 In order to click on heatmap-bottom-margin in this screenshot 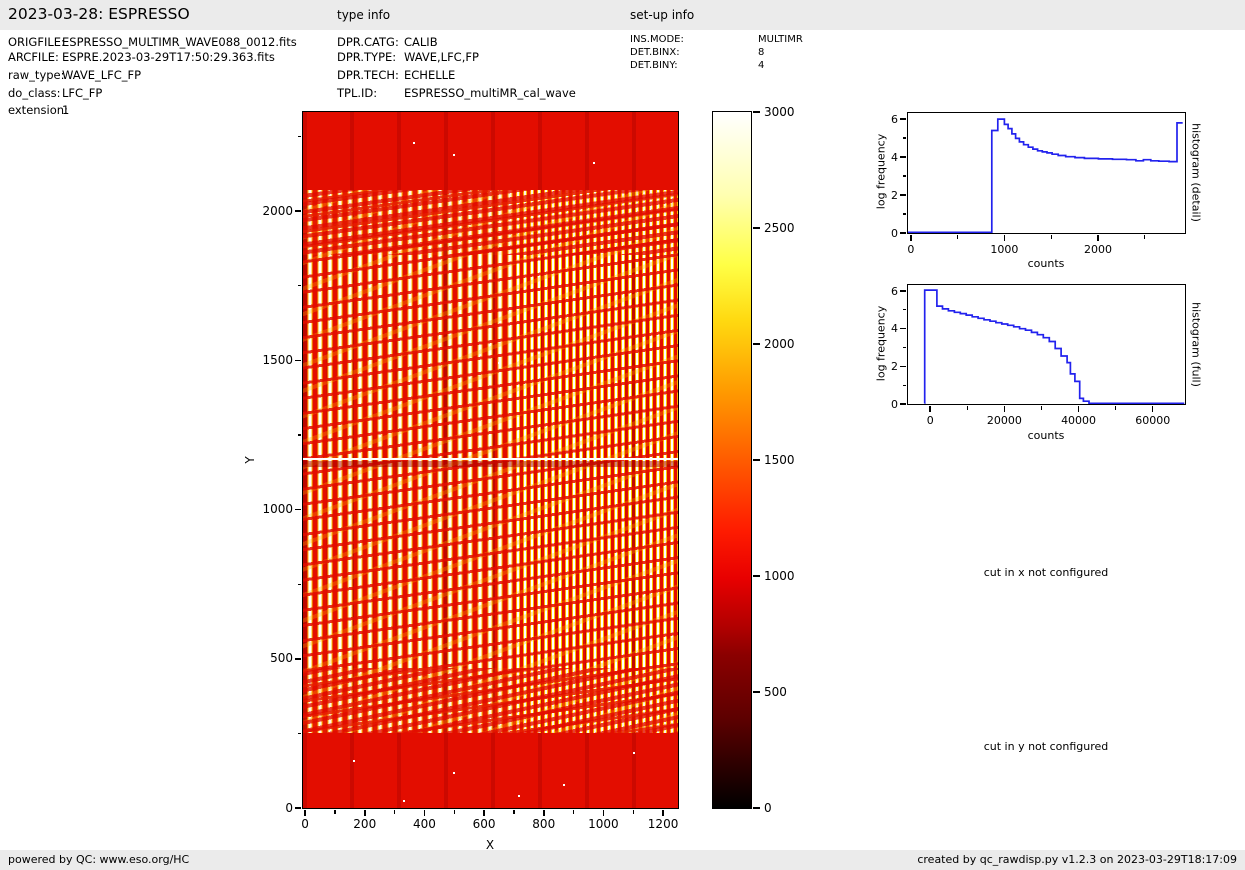, I will do `click(490, 770)`.